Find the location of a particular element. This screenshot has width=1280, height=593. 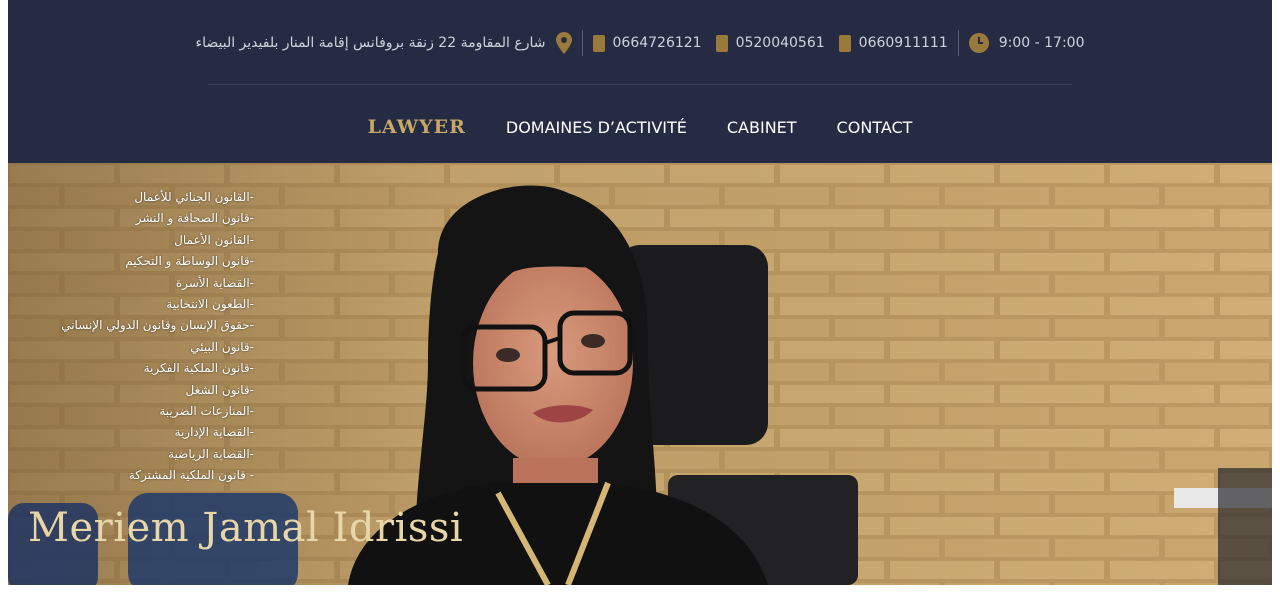

lawyer-name: Meriem Jamal Idrissi is located at coordinates (246, 528).